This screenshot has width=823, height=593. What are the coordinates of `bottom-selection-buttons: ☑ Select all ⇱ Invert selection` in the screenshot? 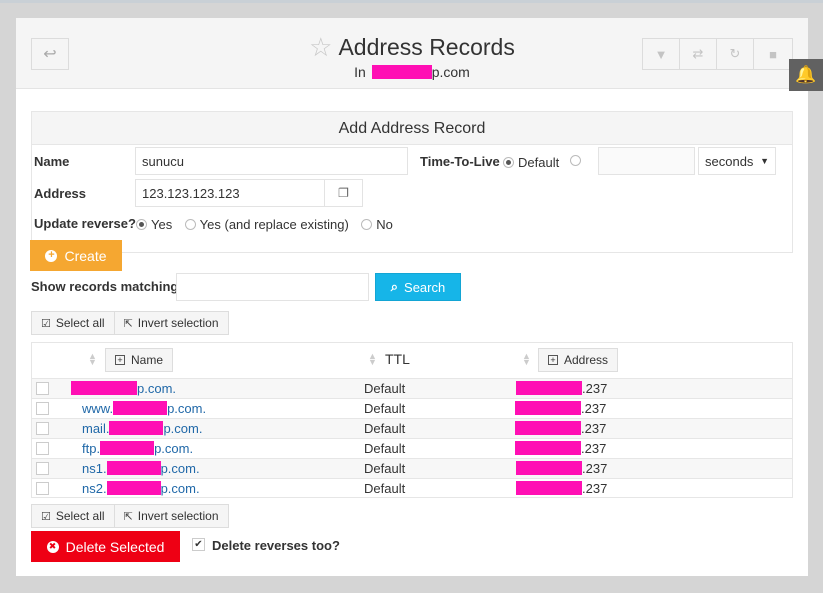 It's located at (130, 516).